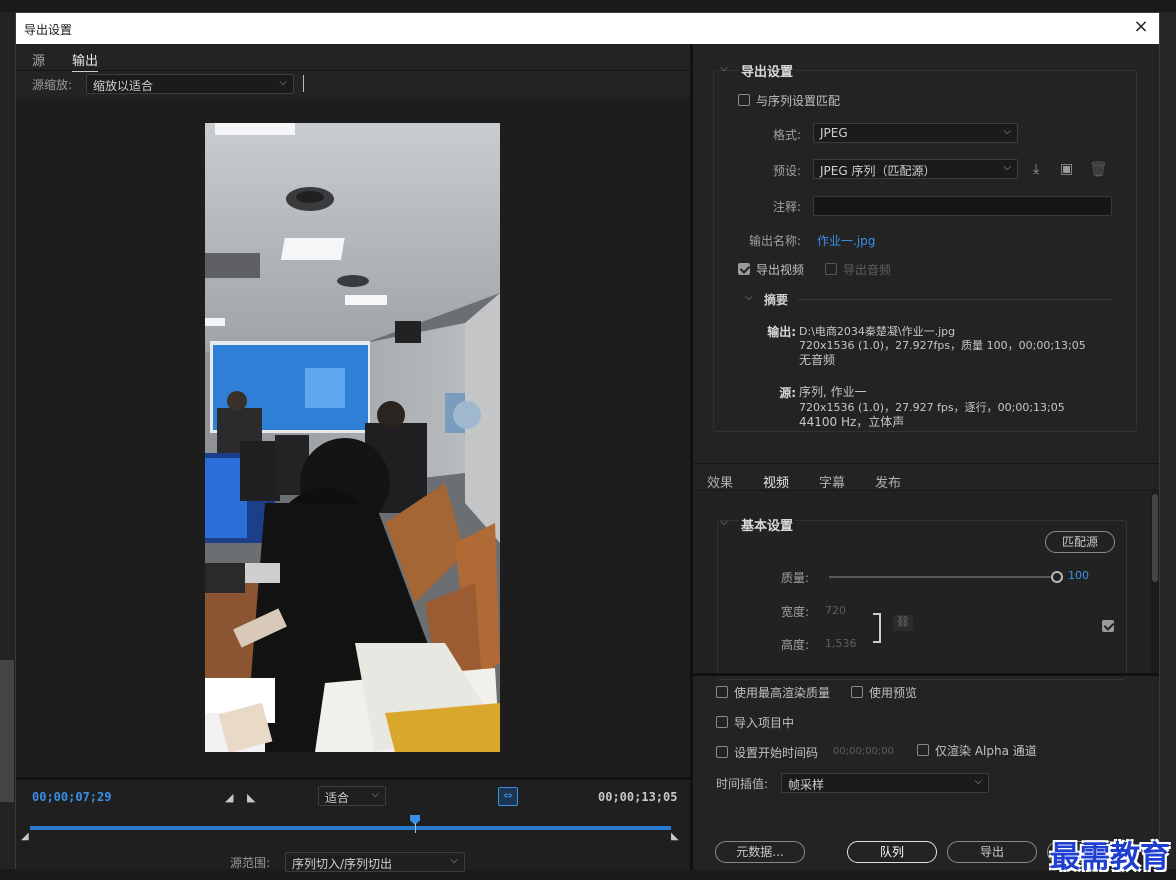 This screenshot has width=1176, height=880. I want to click on tab-output: 输出, so click(85, 61).